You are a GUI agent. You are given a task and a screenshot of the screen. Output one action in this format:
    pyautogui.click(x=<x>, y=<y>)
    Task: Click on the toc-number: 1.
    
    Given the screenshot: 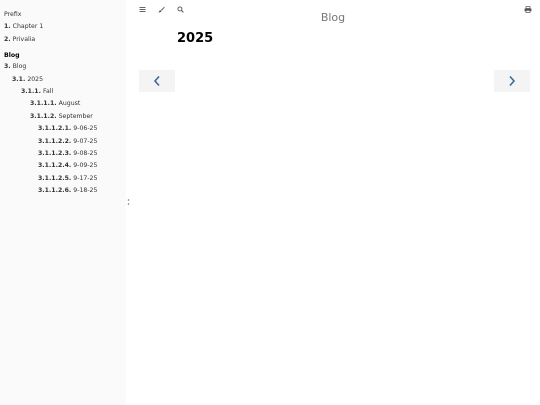 What is the action you would take?
    pyautogui.click(x=7, y=27)
    